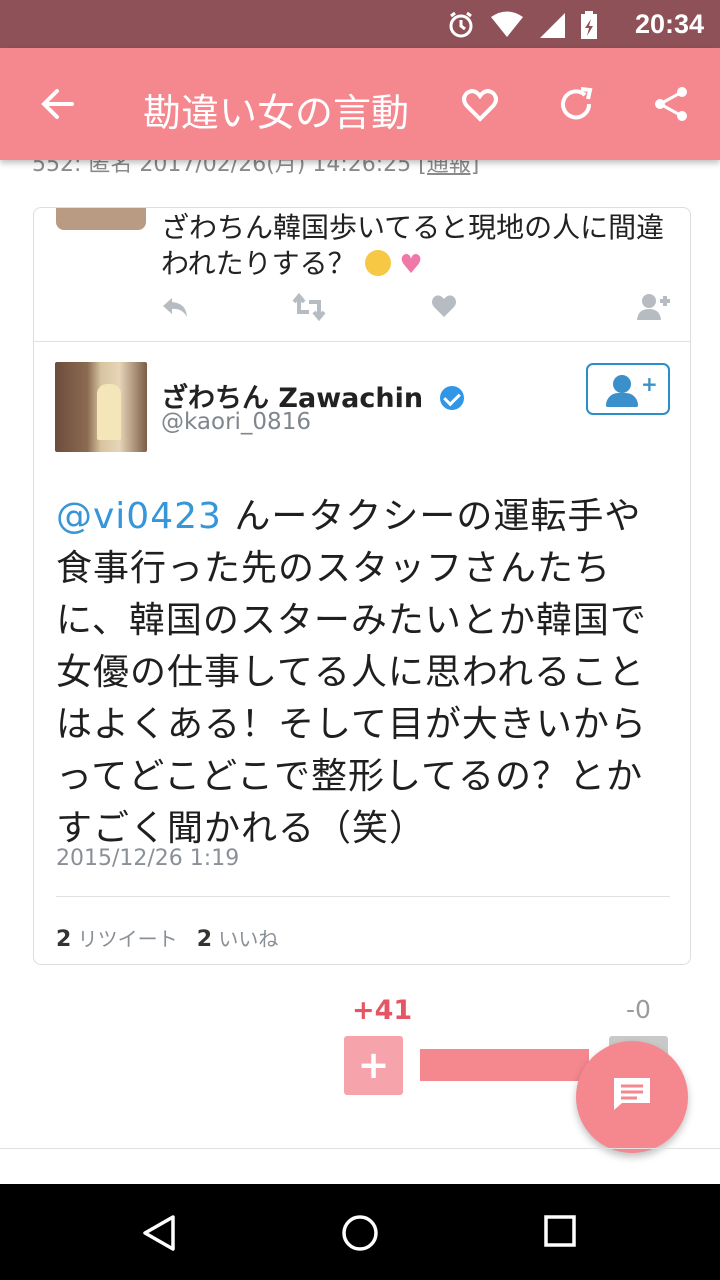 This screenshot has width=720, height=1280. What do you see at coordinates (576, 104) in the screenshot?
I see `refresh-icon` at bounding box center [576, 104].